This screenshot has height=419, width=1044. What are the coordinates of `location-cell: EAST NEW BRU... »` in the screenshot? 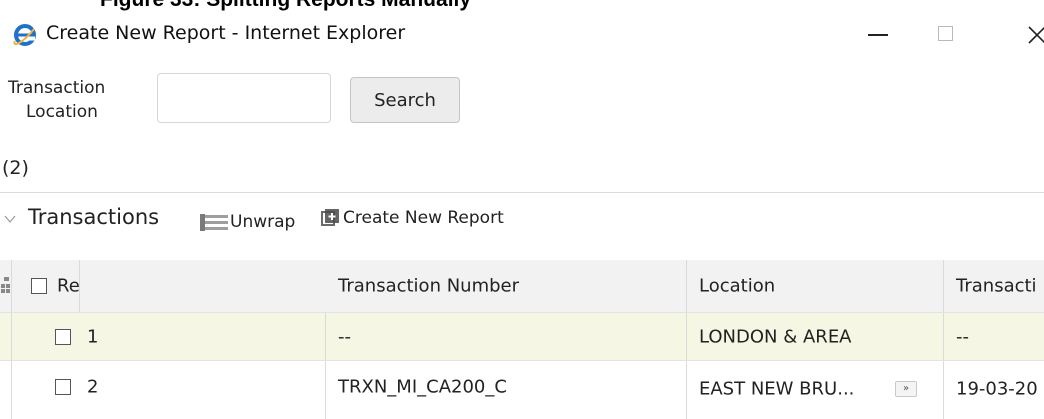 It's located at (815, 390).